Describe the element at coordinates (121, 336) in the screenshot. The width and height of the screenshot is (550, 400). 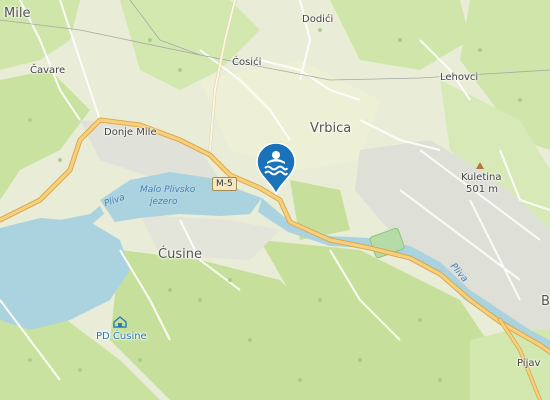
I see `poi-label-pd-cusine: PD Ćusine` at that location.